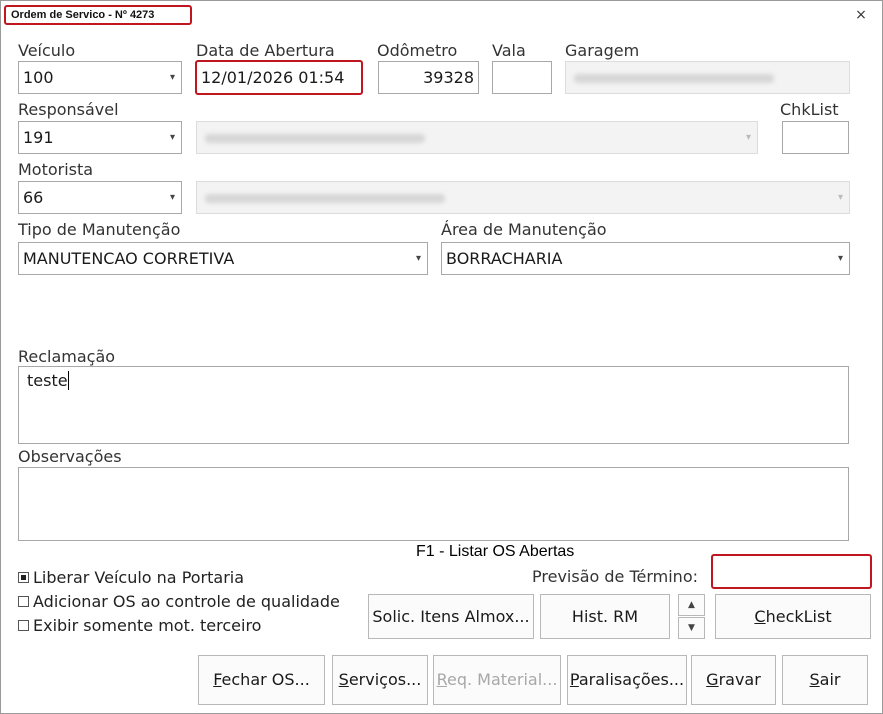  What do you see at coordinates (524, 229) in the screenshot?
I see `area-manutencao-label: Área de Manutenção` at bounding box center [524, 229].